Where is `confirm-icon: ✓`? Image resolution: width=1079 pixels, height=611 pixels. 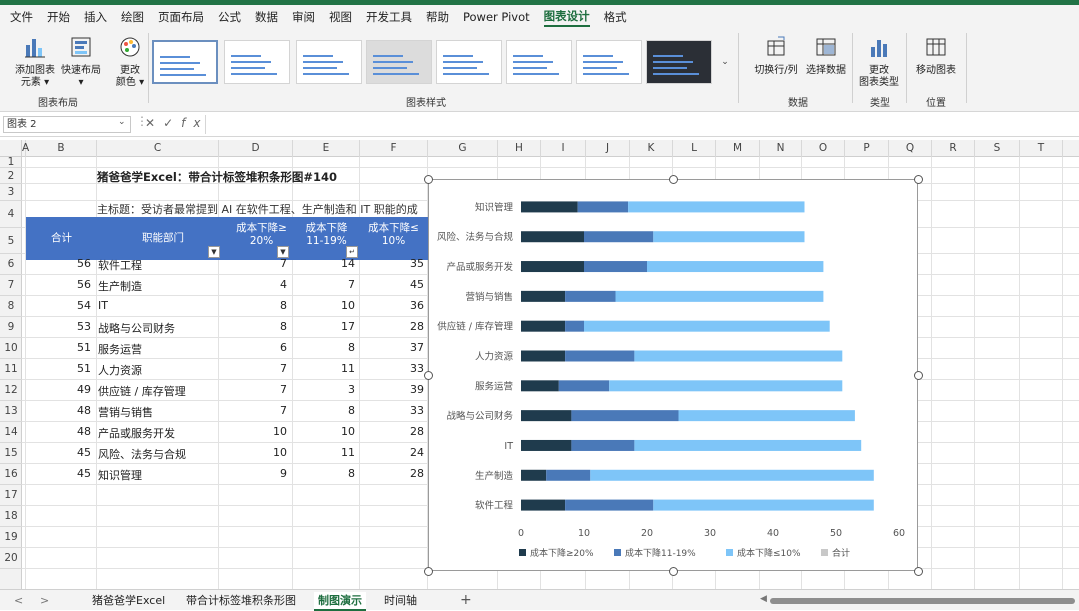
confirm-icon: ✓ is located at coordinates (172, 123).